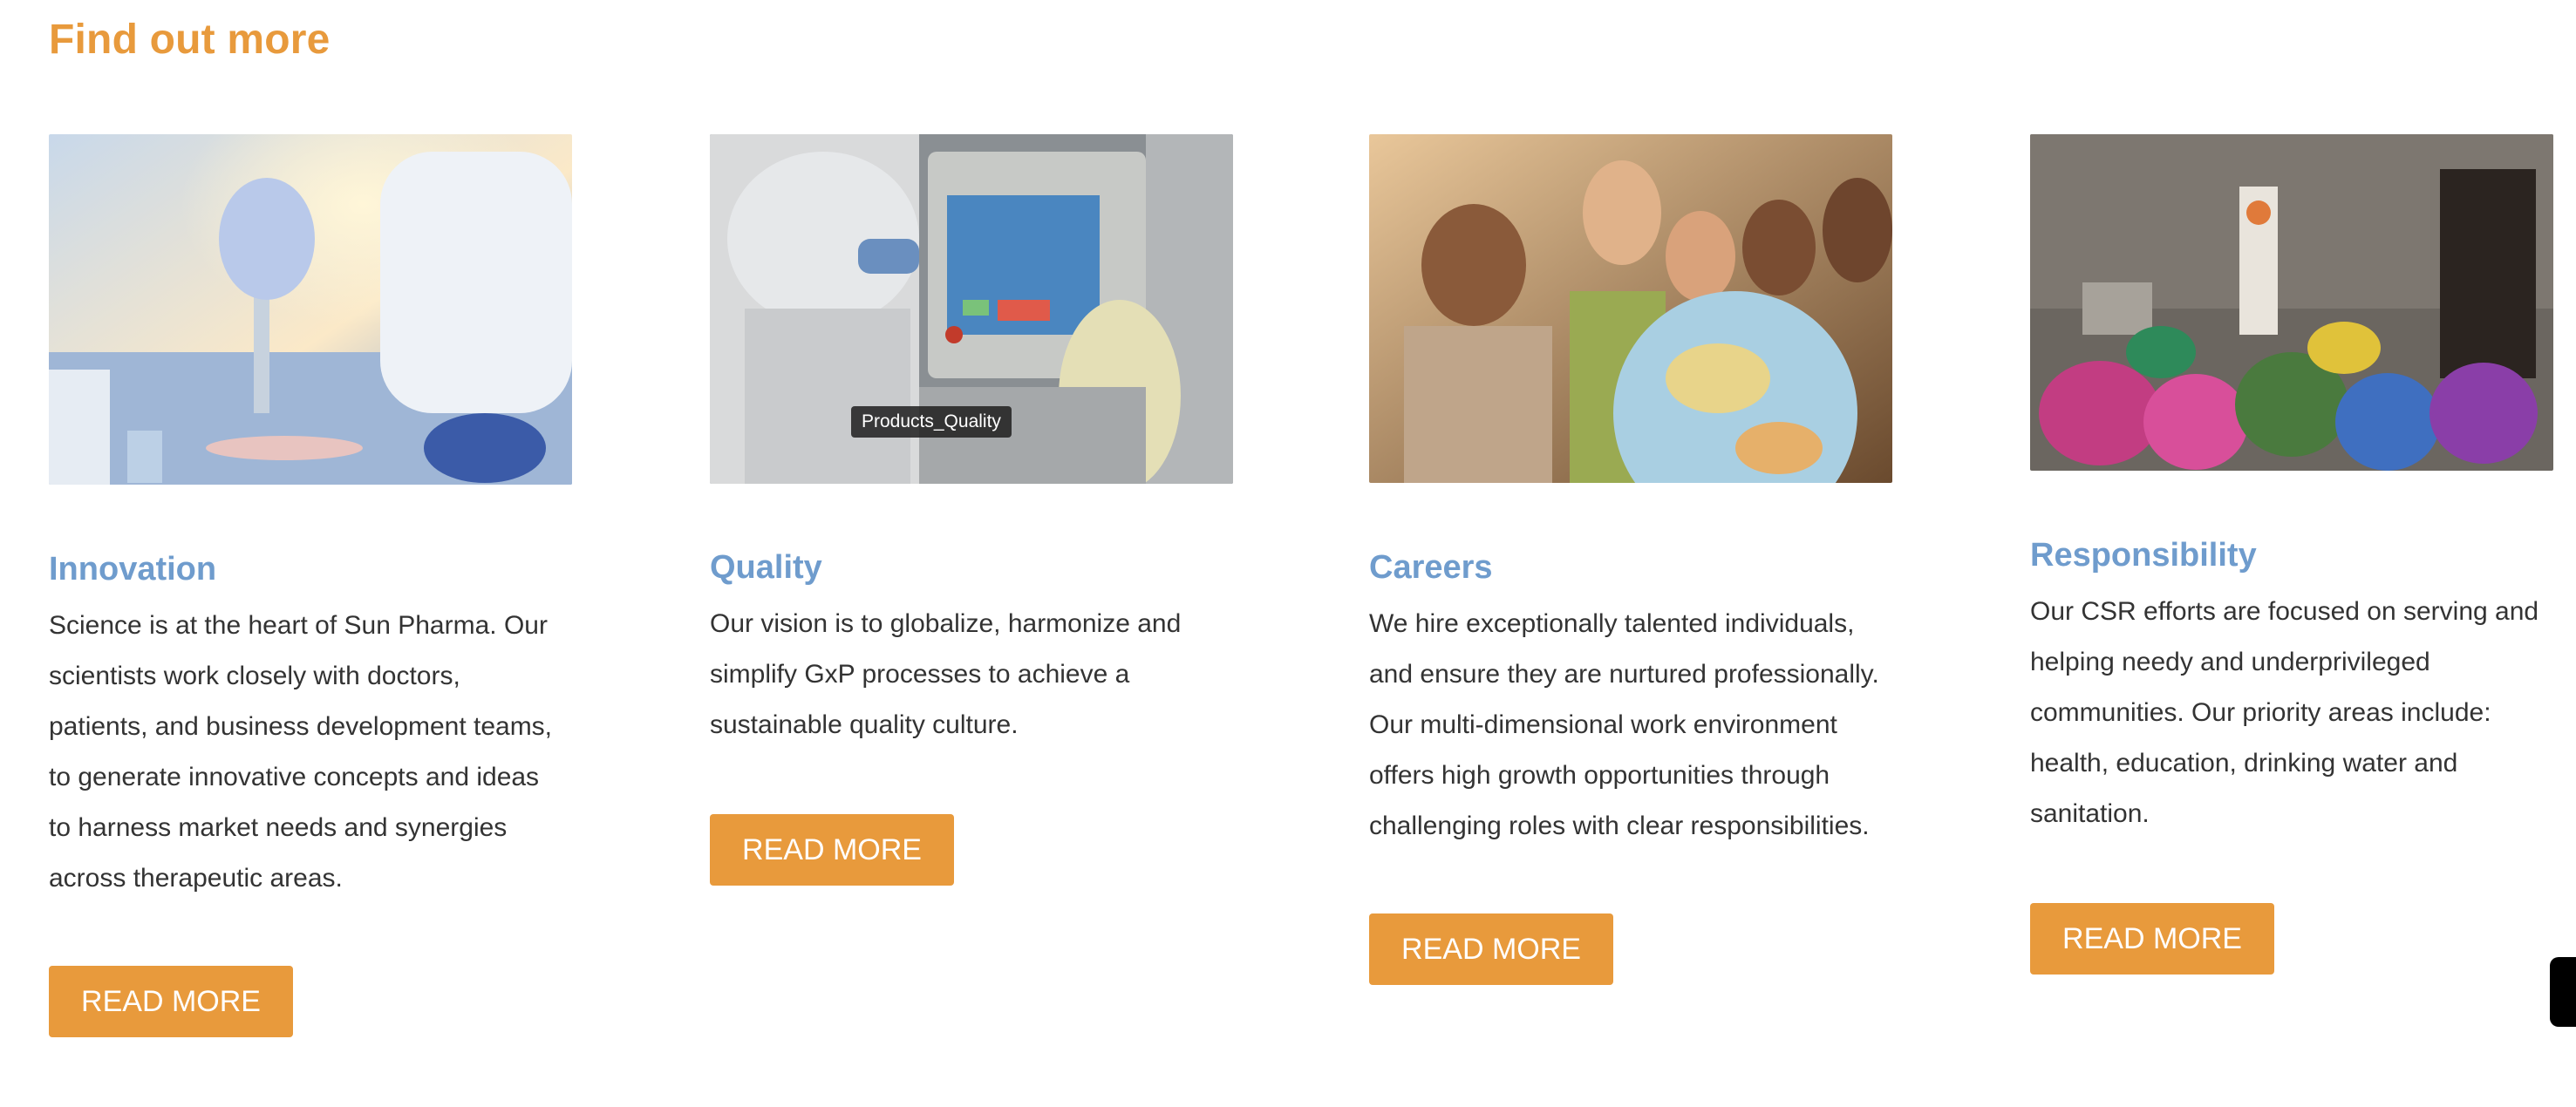 The width and height of the screenshot is (2576, 1107). I want to click on community-meeting-image, so click(2291, 302).